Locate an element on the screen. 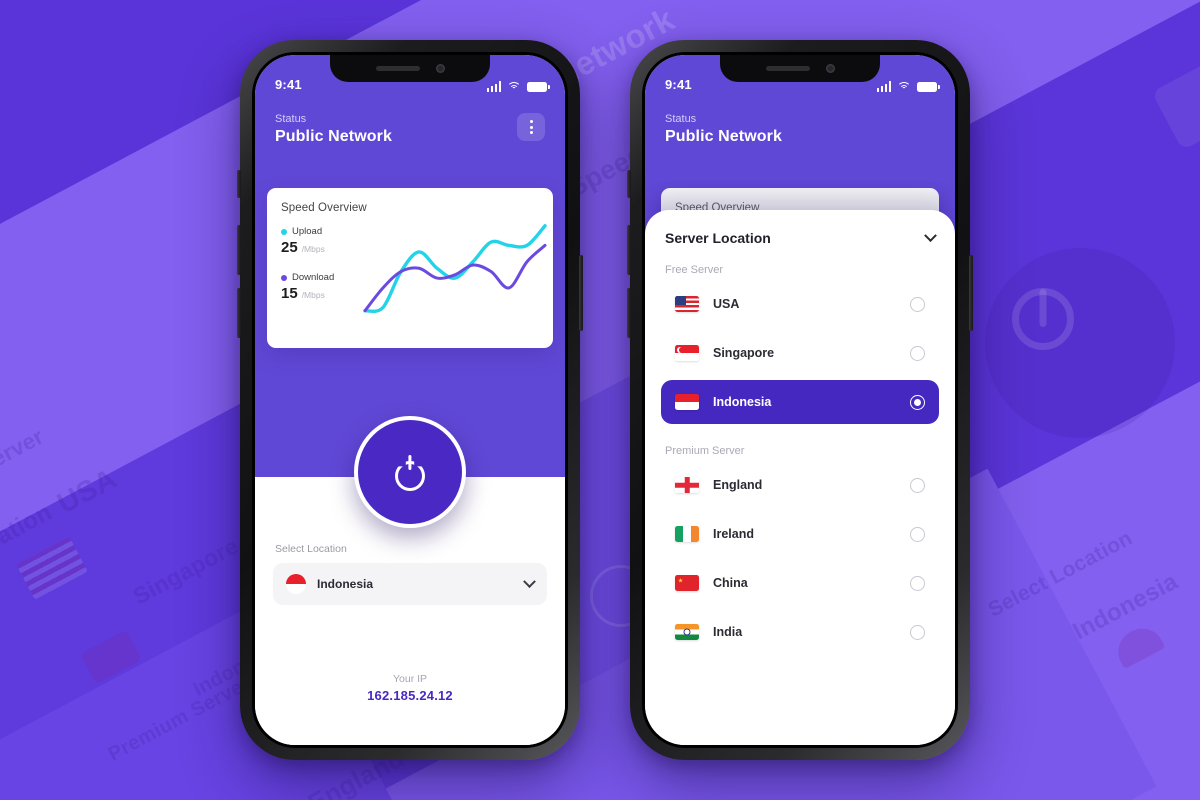 Image resolution: width=1200 pixels, height=800 pixels. server-row-india: India is located at coordinates (800, 632).